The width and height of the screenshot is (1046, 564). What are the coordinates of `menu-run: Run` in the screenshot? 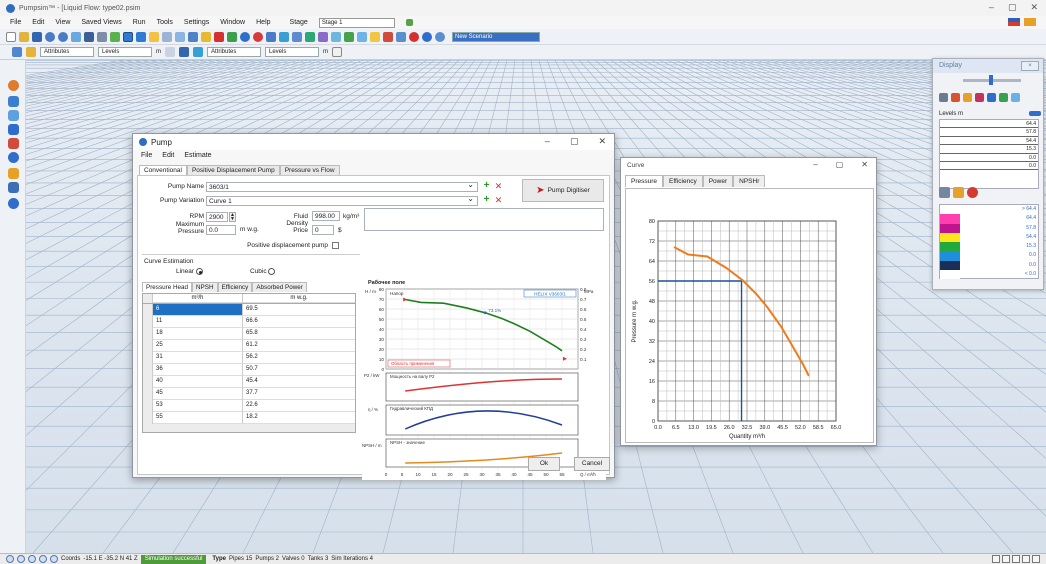 It's located at (139, 22).